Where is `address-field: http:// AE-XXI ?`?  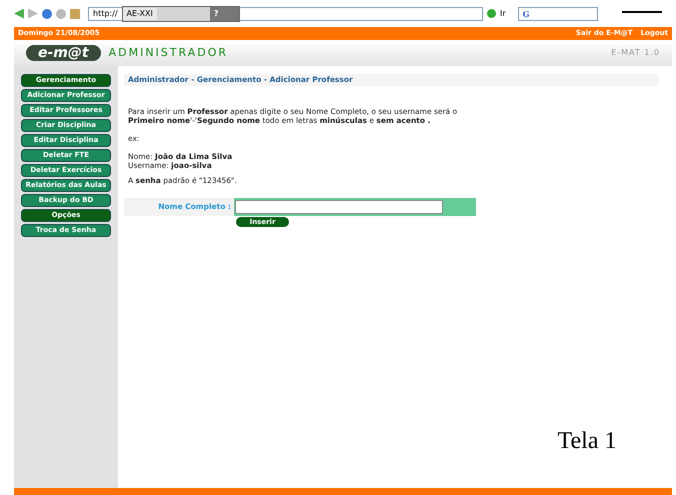 address-field: http:// AE-XXI ? is located at coordinates (285, 13).